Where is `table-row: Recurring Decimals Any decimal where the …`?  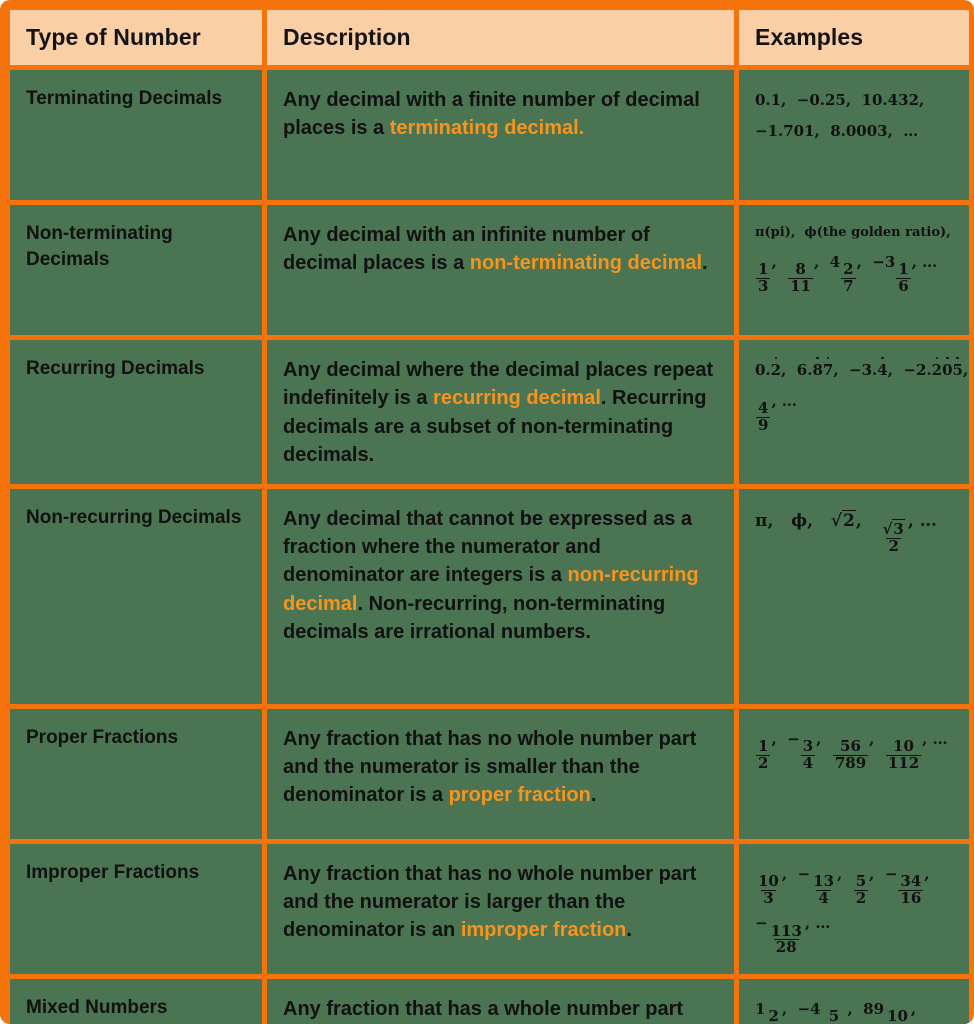
table-row: Recurring Decimals Any decimal where the … is located at coordinates (489, 412).